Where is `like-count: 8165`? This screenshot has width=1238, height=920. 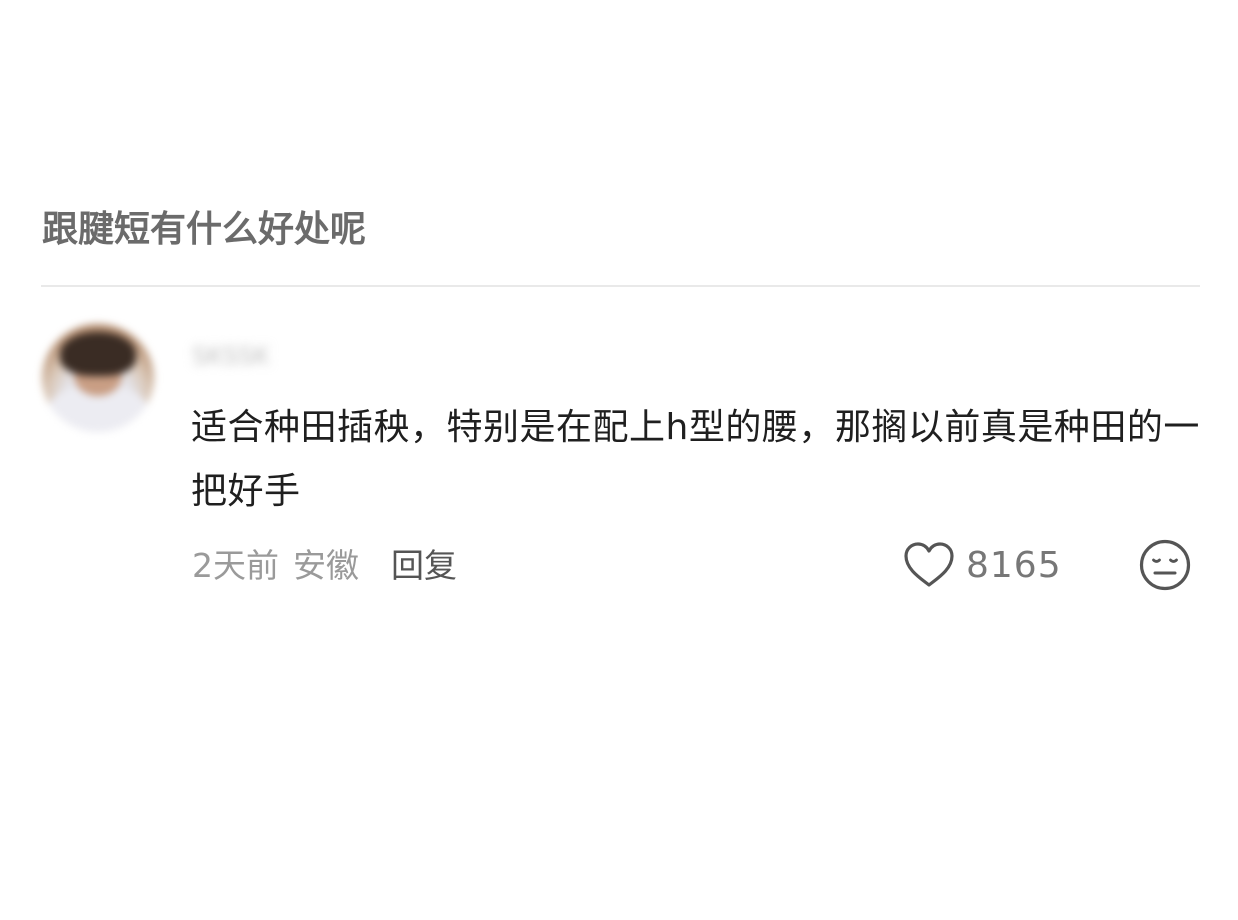
like-count: 8165 is located at coordinates (1014, 565).